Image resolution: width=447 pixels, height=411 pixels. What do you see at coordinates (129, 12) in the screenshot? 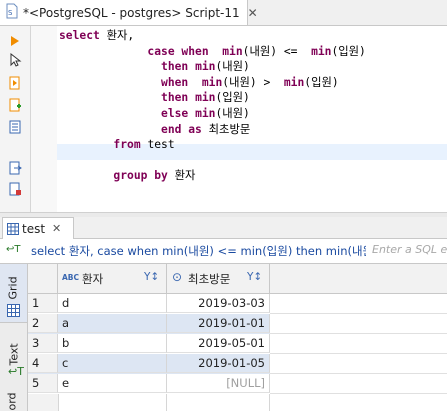
I see `editor-tab-script-11: S *<PostgreSQL - postgres> Script-11 ✕` at bounding box center [129, 12].